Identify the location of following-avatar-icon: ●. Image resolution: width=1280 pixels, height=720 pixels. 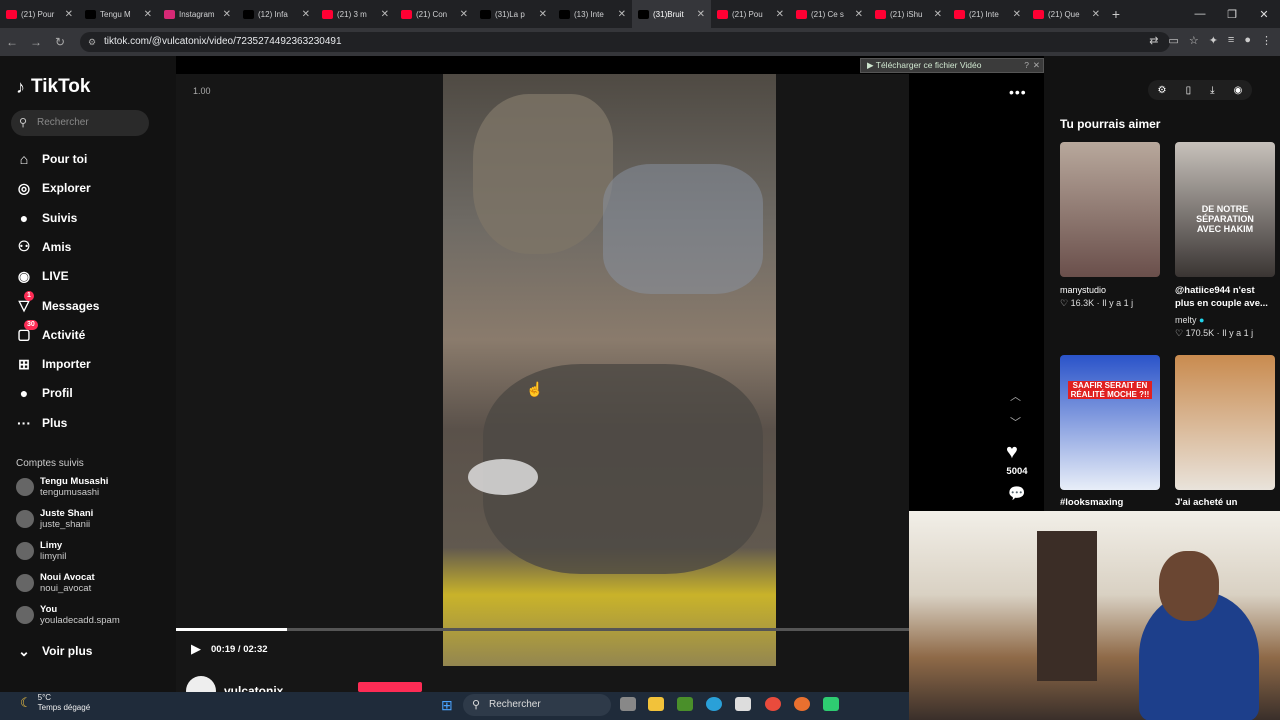
(24, 217).